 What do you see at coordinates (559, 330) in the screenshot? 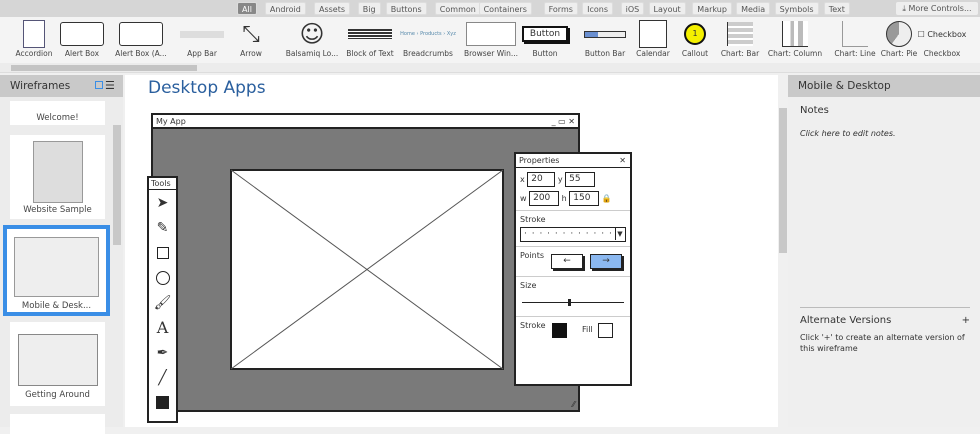
I see `stroke-color-swatch` at bounding box center [559, 330].